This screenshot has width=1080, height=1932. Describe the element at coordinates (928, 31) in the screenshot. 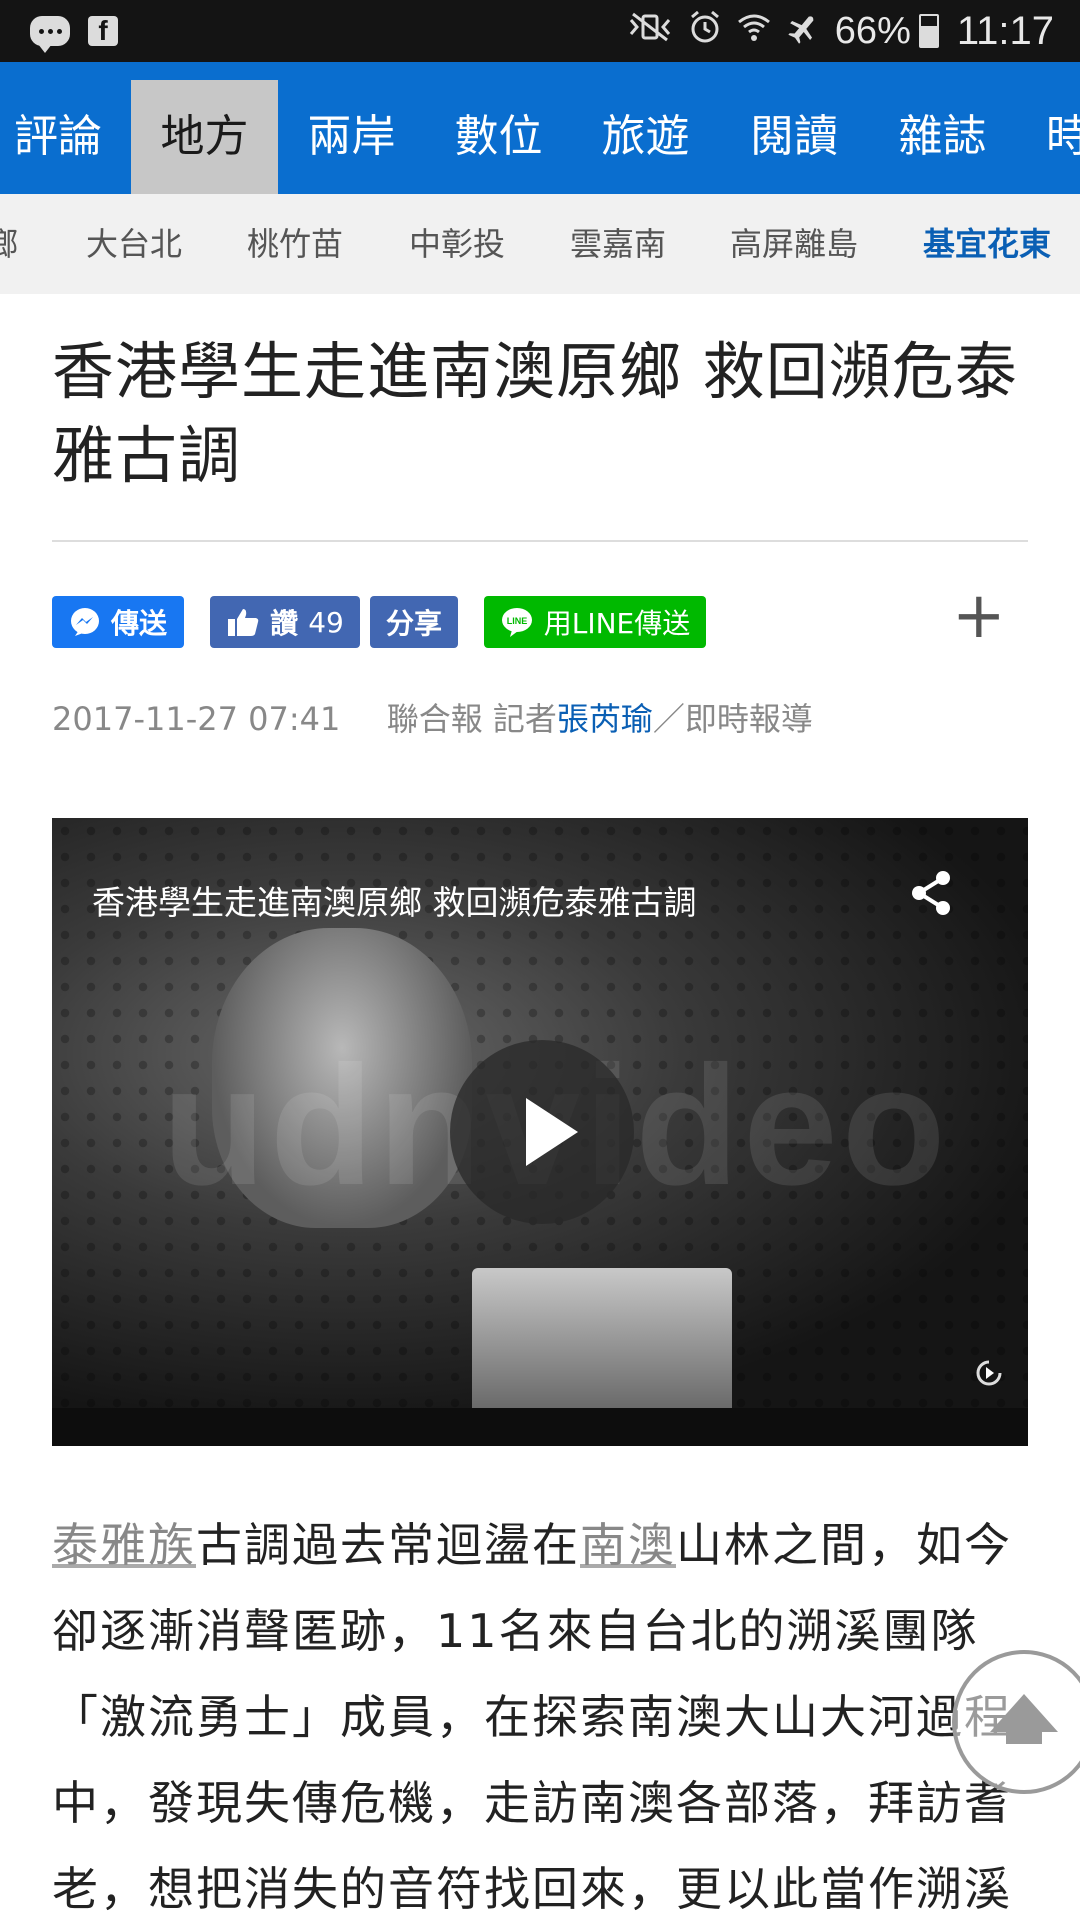

I see `battery-icon` at that location.